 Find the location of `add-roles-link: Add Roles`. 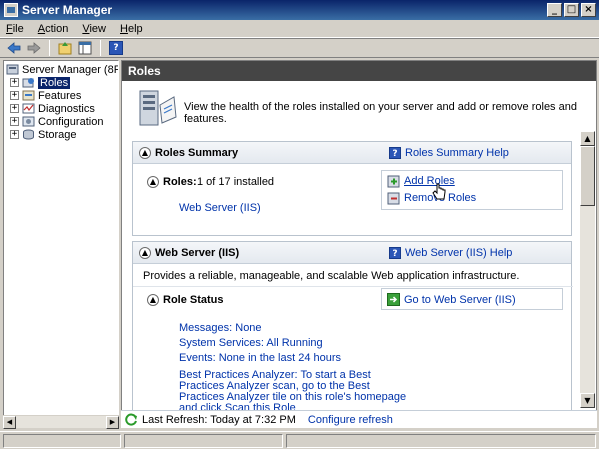

add-roles-link: Add Roles is located at coordinates (429, 181).